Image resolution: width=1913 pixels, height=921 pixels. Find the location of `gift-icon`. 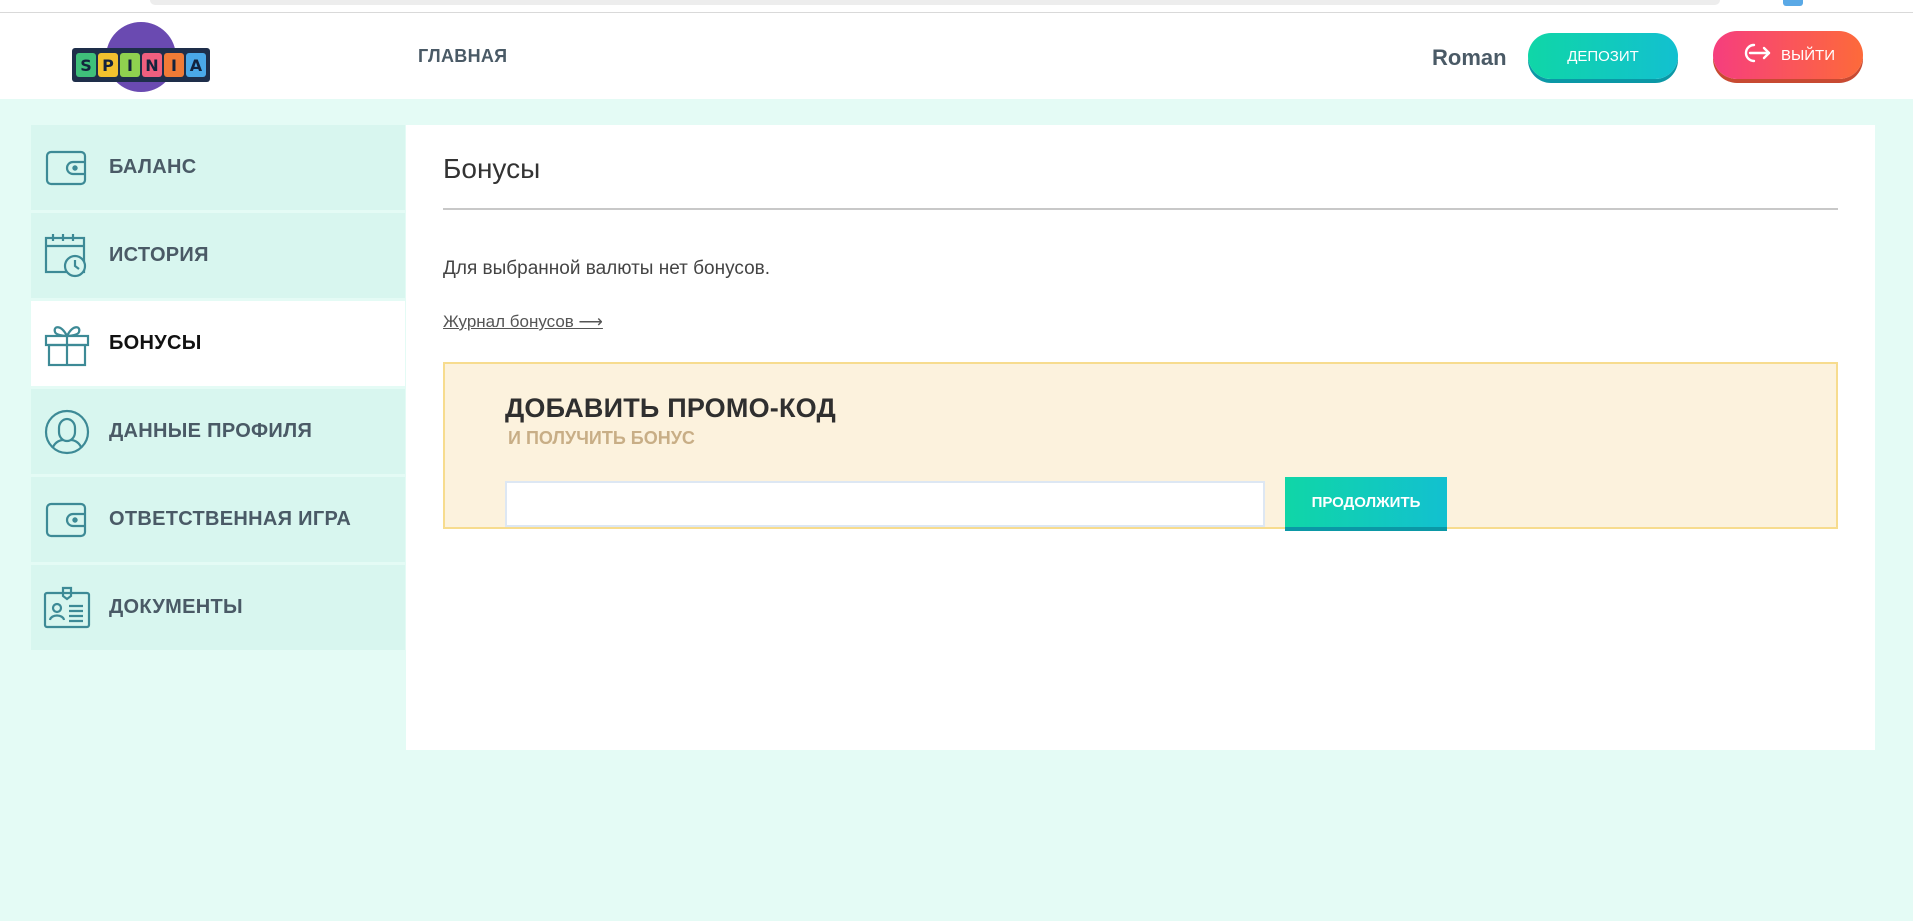

gift-icon is located at coordinates (67, 344).